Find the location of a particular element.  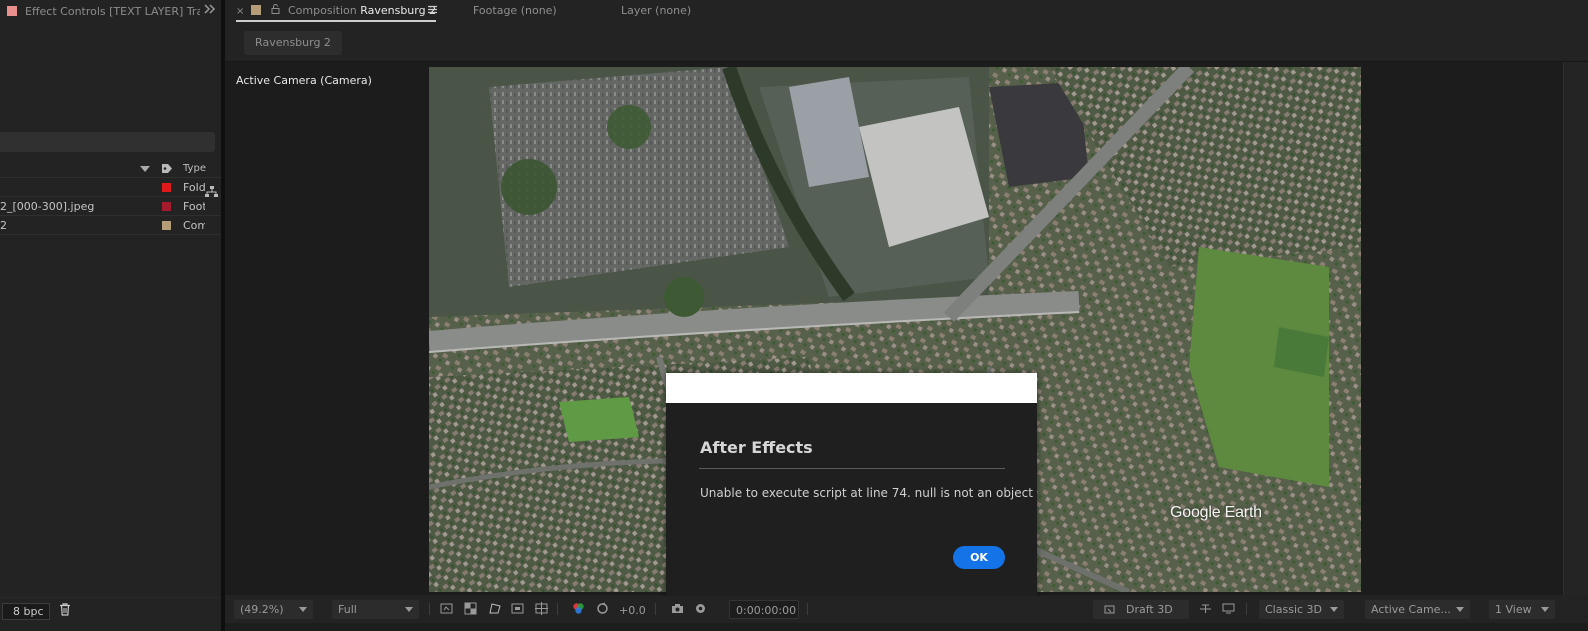

tab-composition: Composition Ravensburg 2 is located at coordinates (362, 10).